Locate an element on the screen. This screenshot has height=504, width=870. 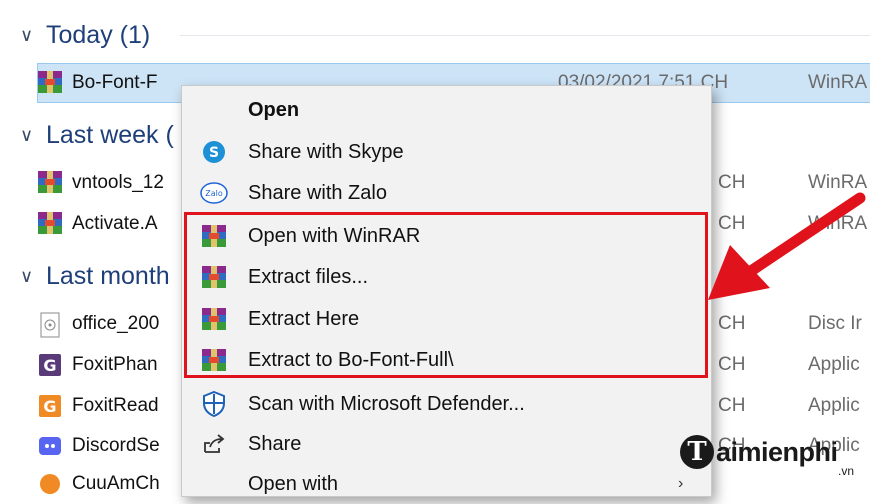
menu-item-open-with: Open with › is located at coordinates (446, 484).